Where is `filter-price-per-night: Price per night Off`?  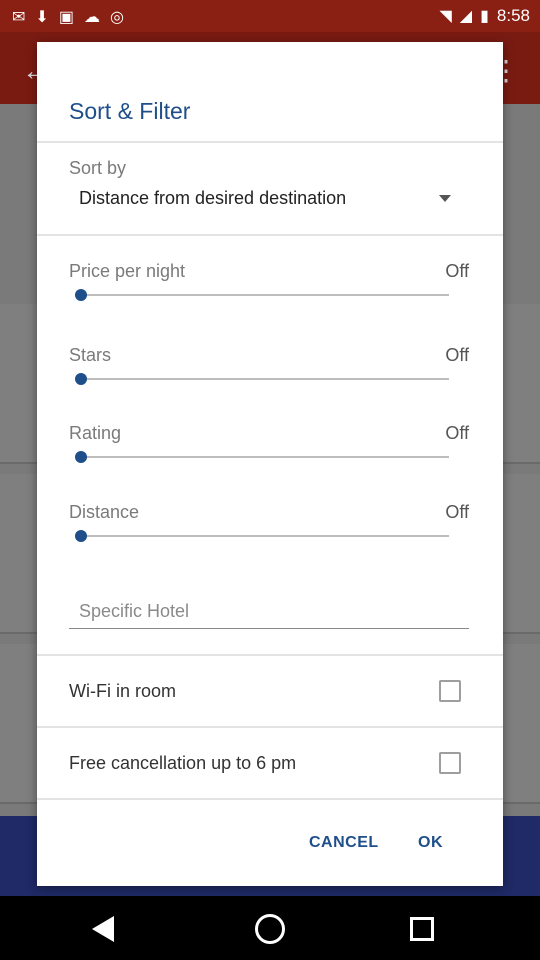 filter-price-per-night: Price per night Off is located at coordinates (271, 286).